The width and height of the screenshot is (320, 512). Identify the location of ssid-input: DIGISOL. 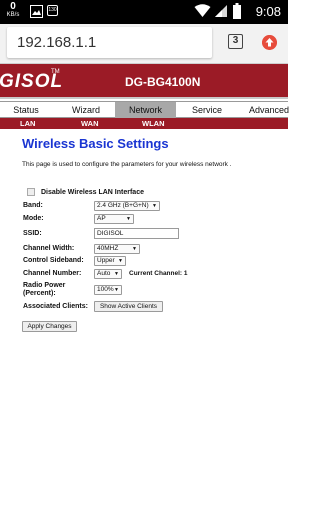
(136, 233).